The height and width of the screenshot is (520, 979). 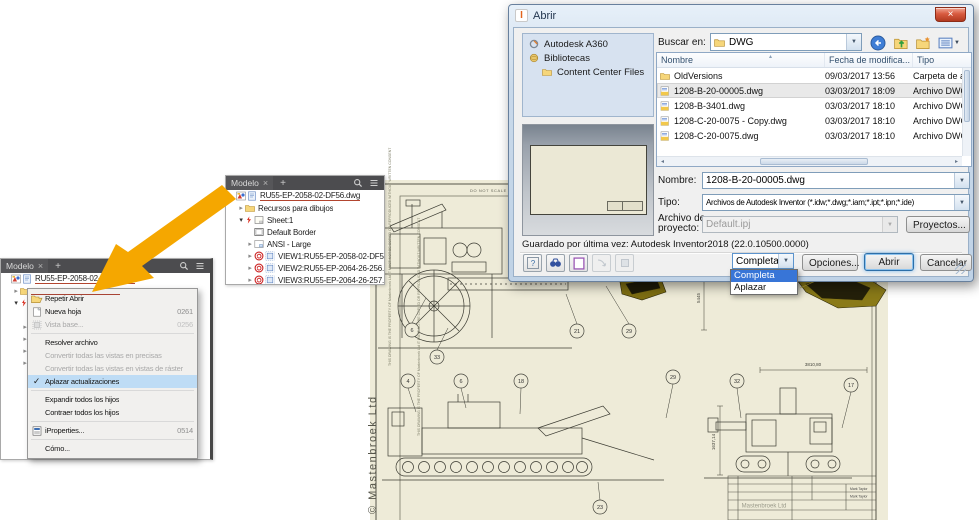 What do you see at coordinates (851, 386) in the screenshot?
I see `balloon-number: 17` at bounding box center [851, 386].